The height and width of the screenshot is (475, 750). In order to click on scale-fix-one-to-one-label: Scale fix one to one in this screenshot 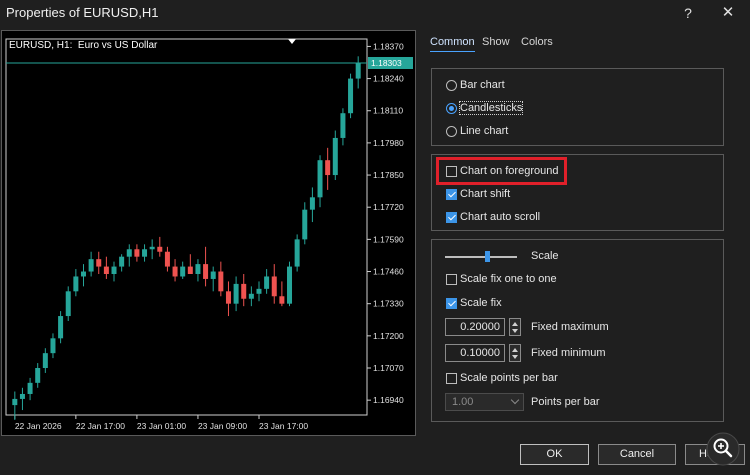, I will do `click(508, 279)`.